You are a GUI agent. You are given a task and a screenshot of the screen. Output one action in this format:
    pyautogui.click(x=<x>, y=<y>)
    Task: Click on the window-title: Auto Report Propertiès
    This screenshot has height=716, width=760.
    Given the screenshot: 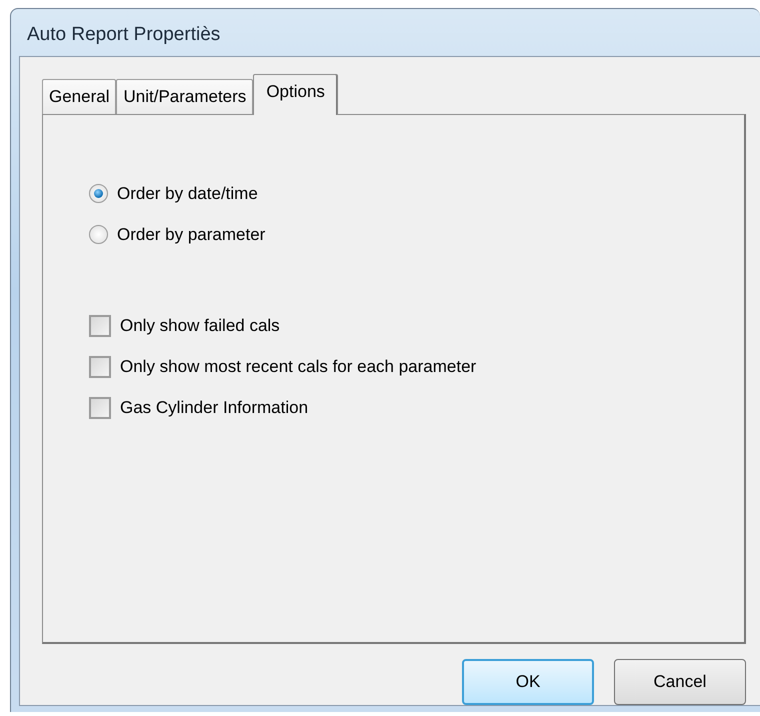 What is the action you would take?
    pyautogui.click(x=124, y=34)
    